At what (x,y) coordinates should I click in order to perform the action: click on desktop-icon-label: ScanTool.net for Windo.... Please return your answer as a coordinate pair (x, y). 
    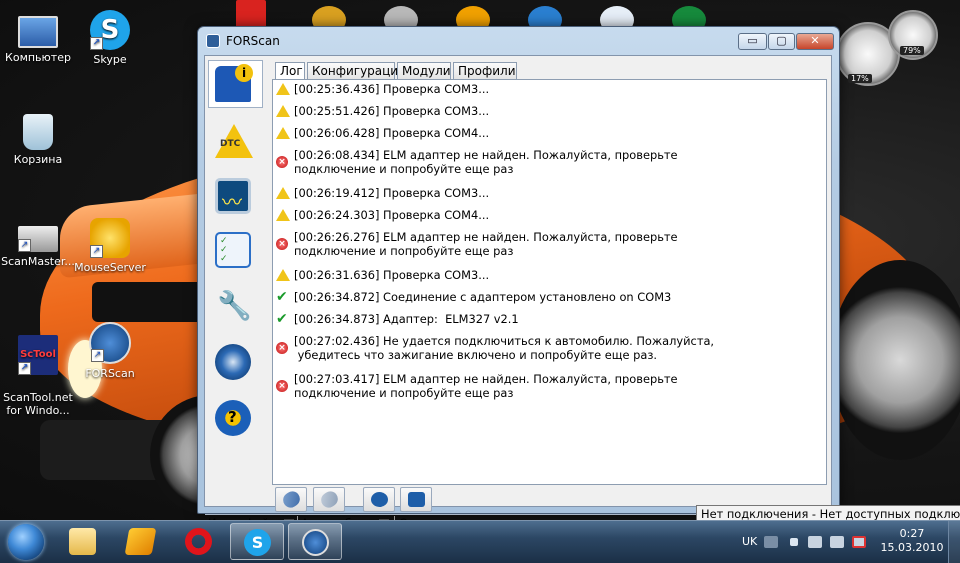
    Looking at the image, I should click on (38, 404).